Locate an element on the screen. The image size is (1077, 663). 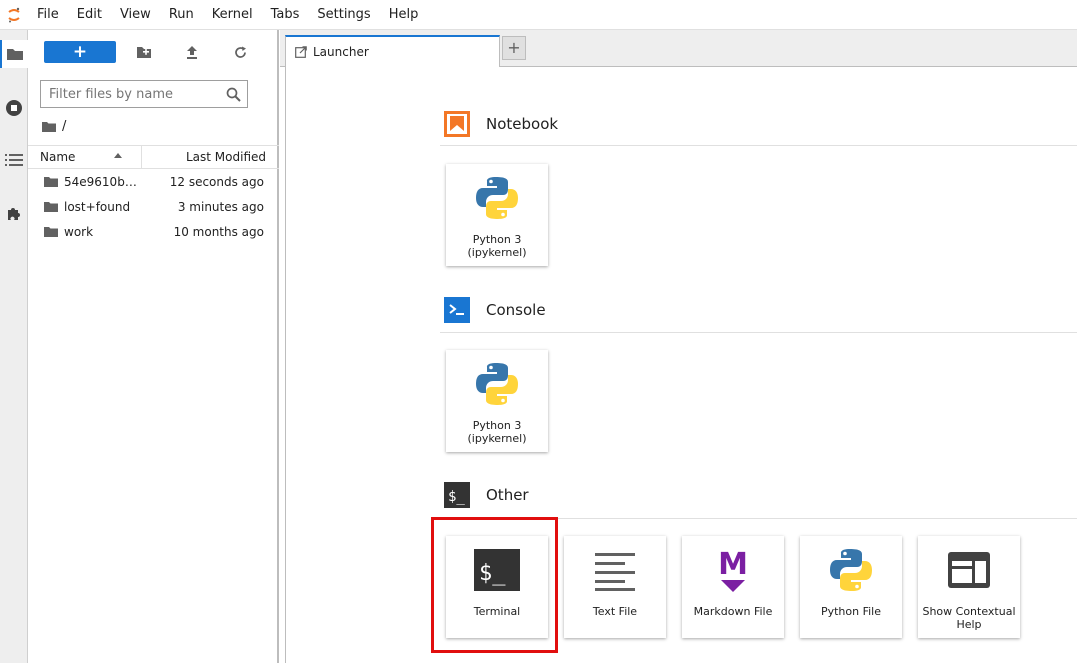
file-filter-field is located at coordinates (144, 94).